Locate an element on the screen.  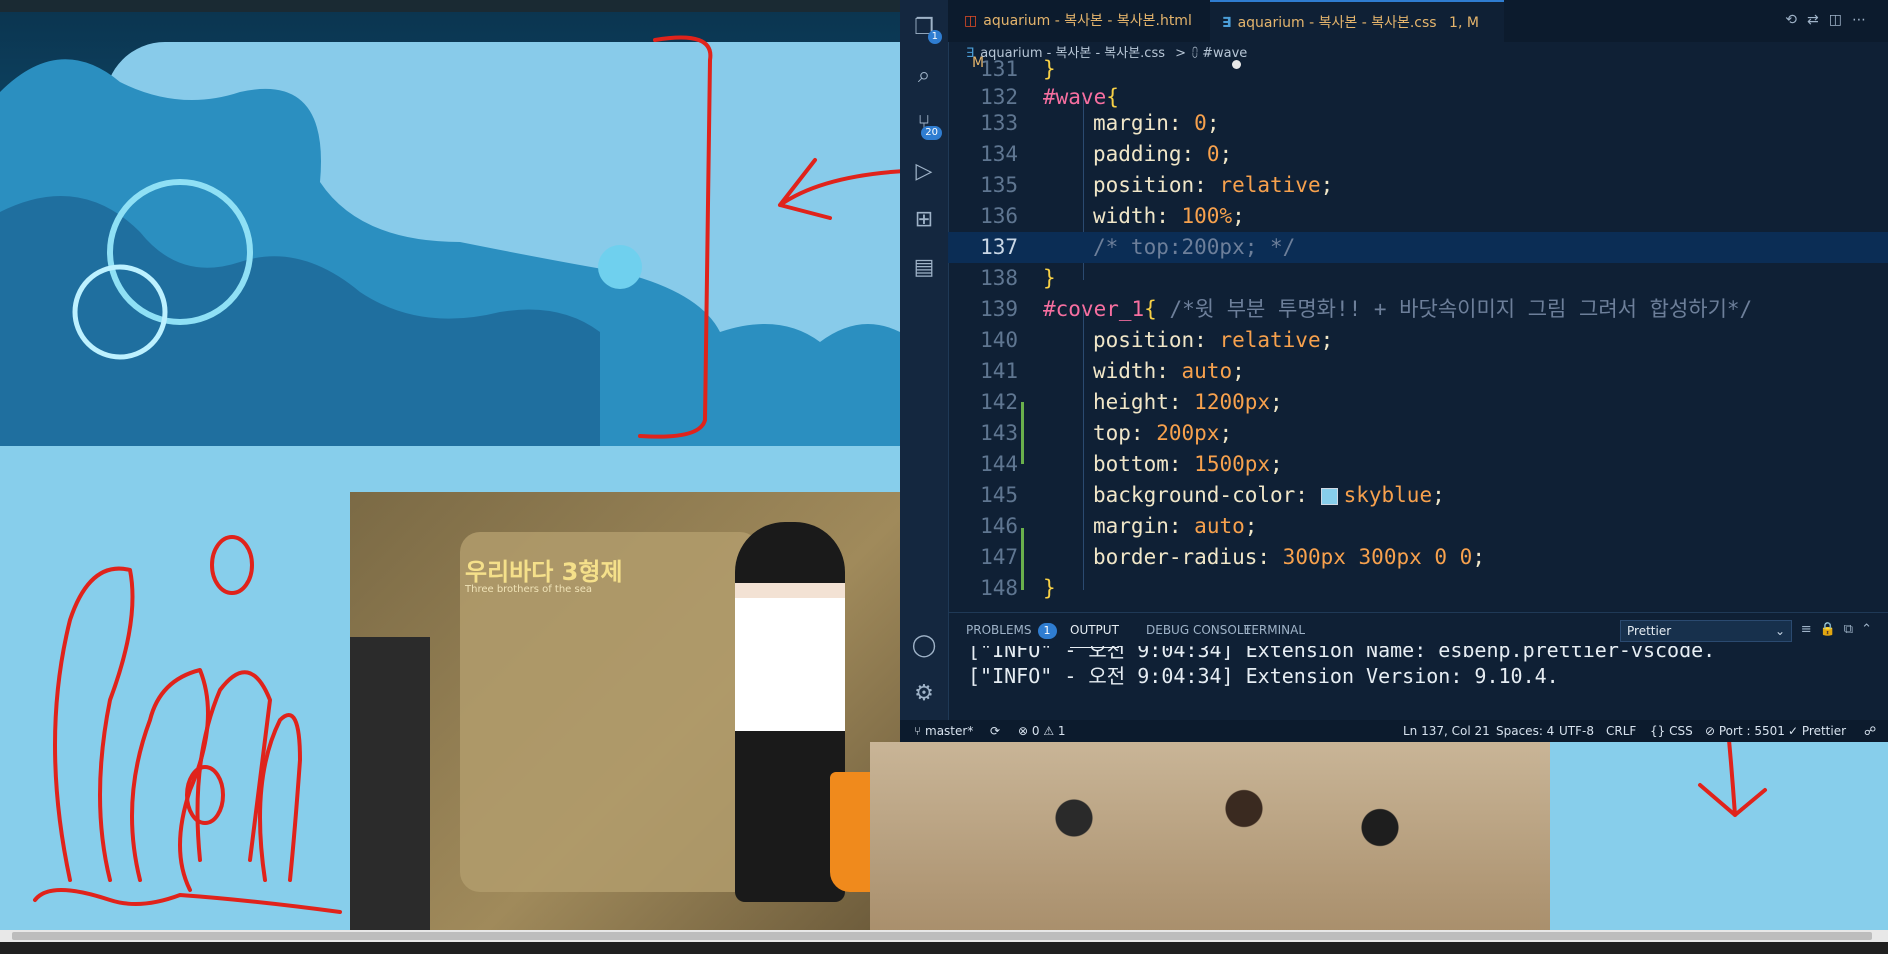
tab-terminal: TERMINAL is located at coordinates (1274, 630).